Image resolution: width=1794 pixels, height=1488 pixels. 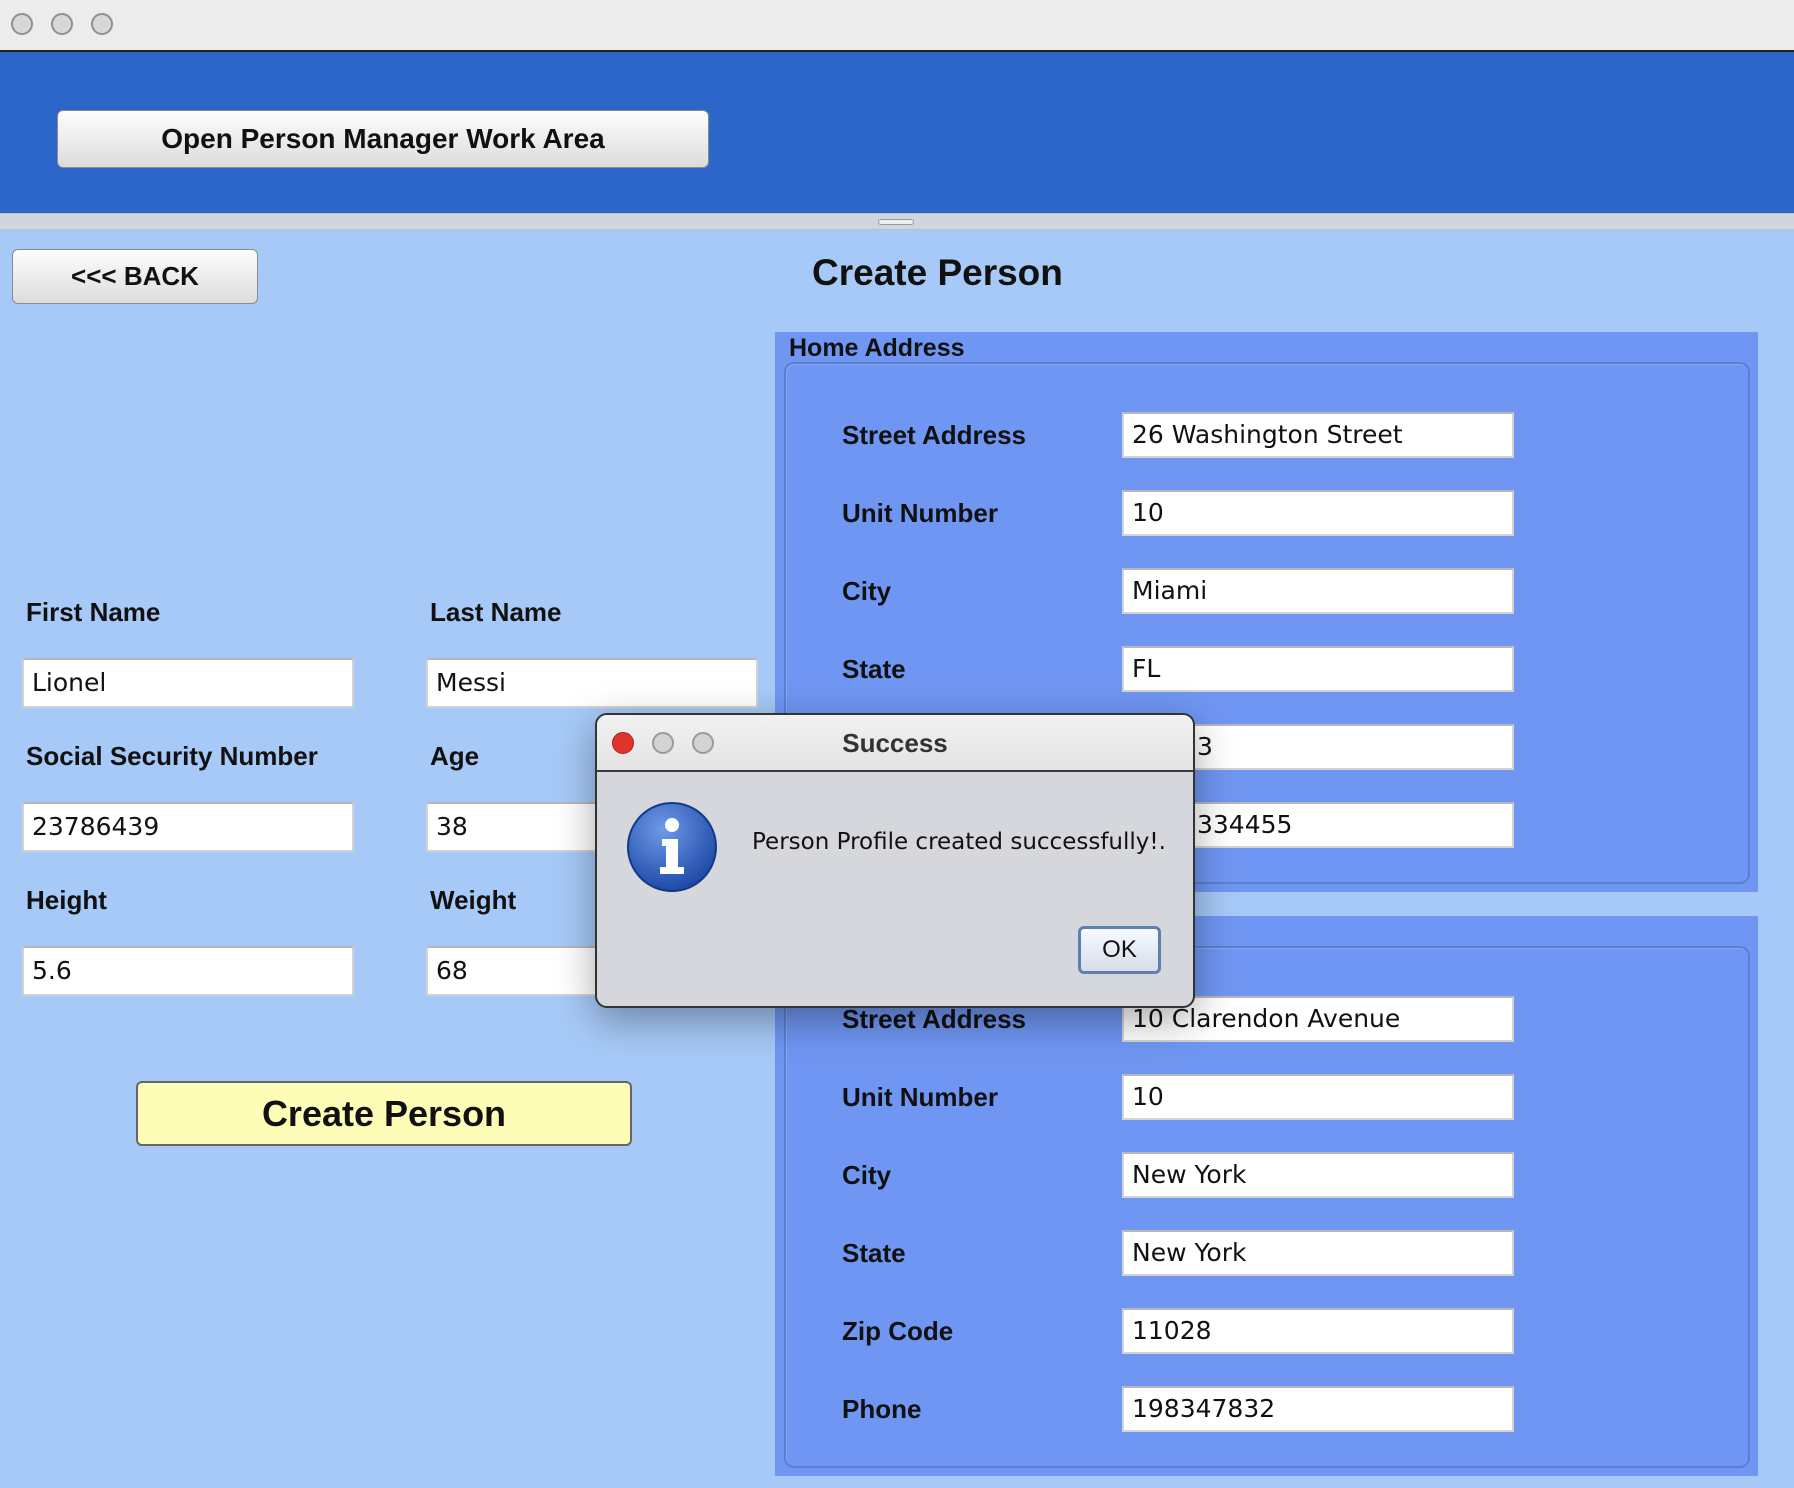 I want to click on work-zip-label: Zip Code, so click(x=898, y=1331).